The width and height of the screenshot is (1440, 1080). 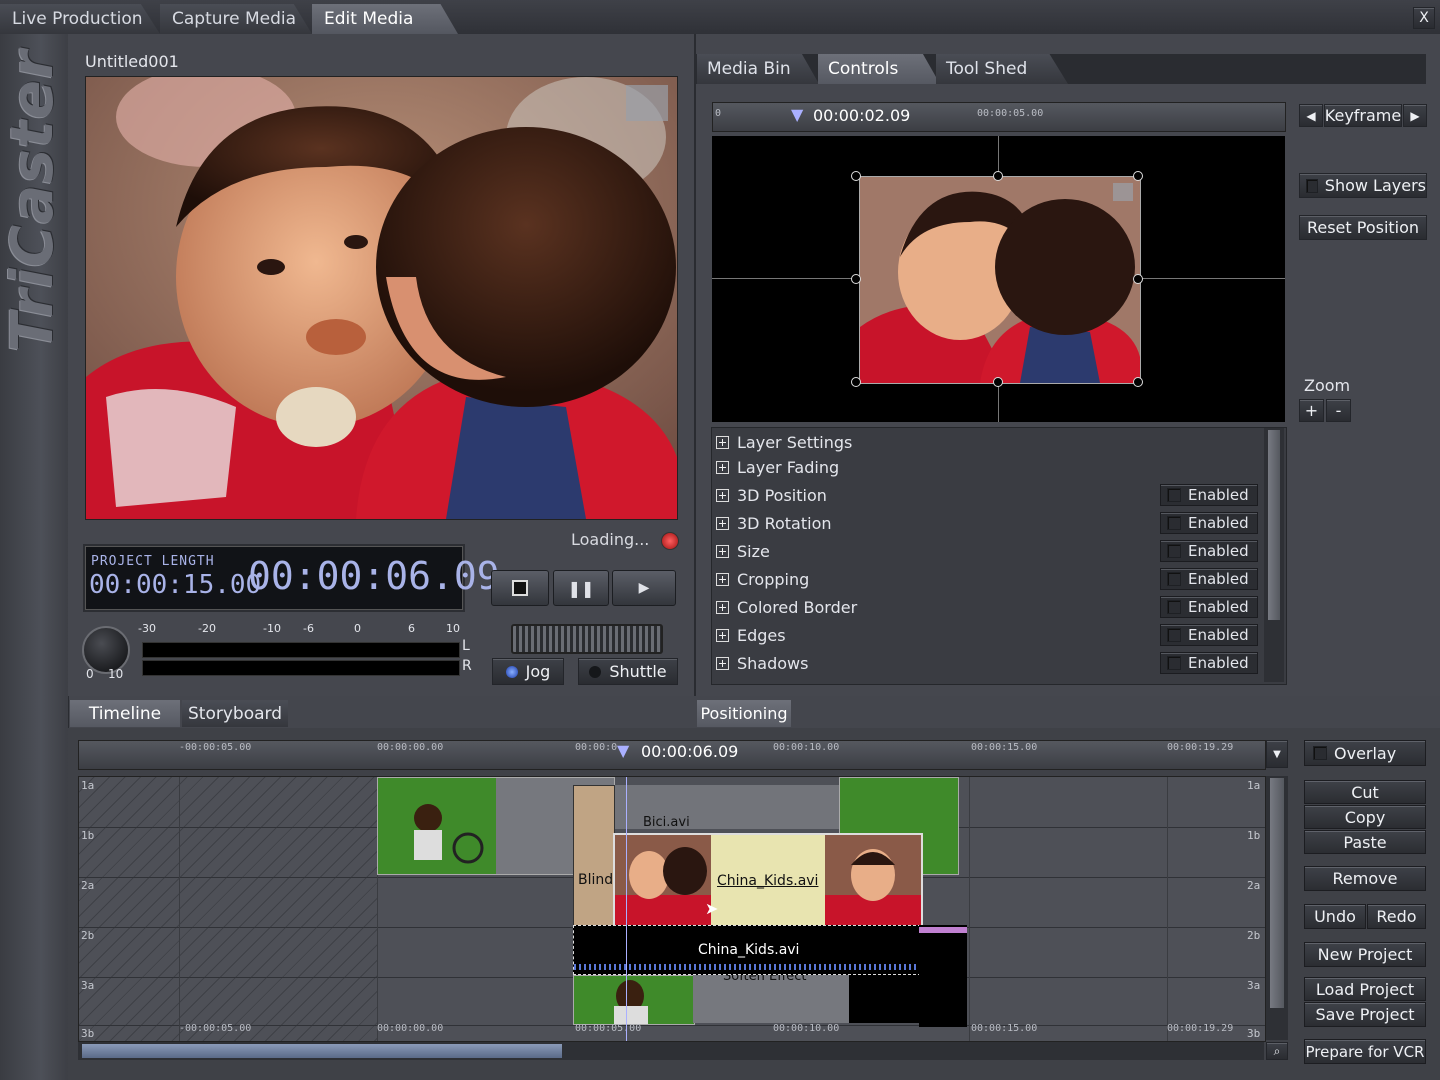 What do you see at coordinates (985, 635) in the screenshot?
I see `prop-edges: Edges Enabled` at bounding box center [985, 635].